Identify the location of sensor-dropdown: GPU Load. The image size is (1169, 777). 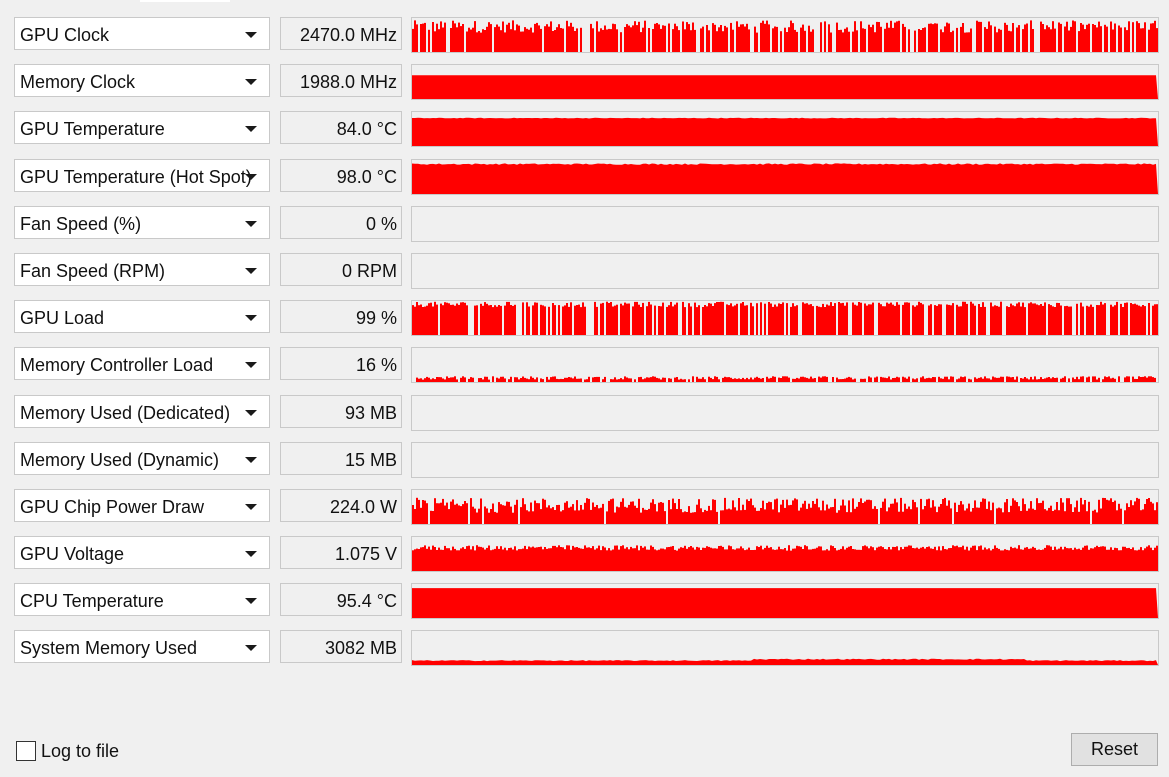
(142, 317).